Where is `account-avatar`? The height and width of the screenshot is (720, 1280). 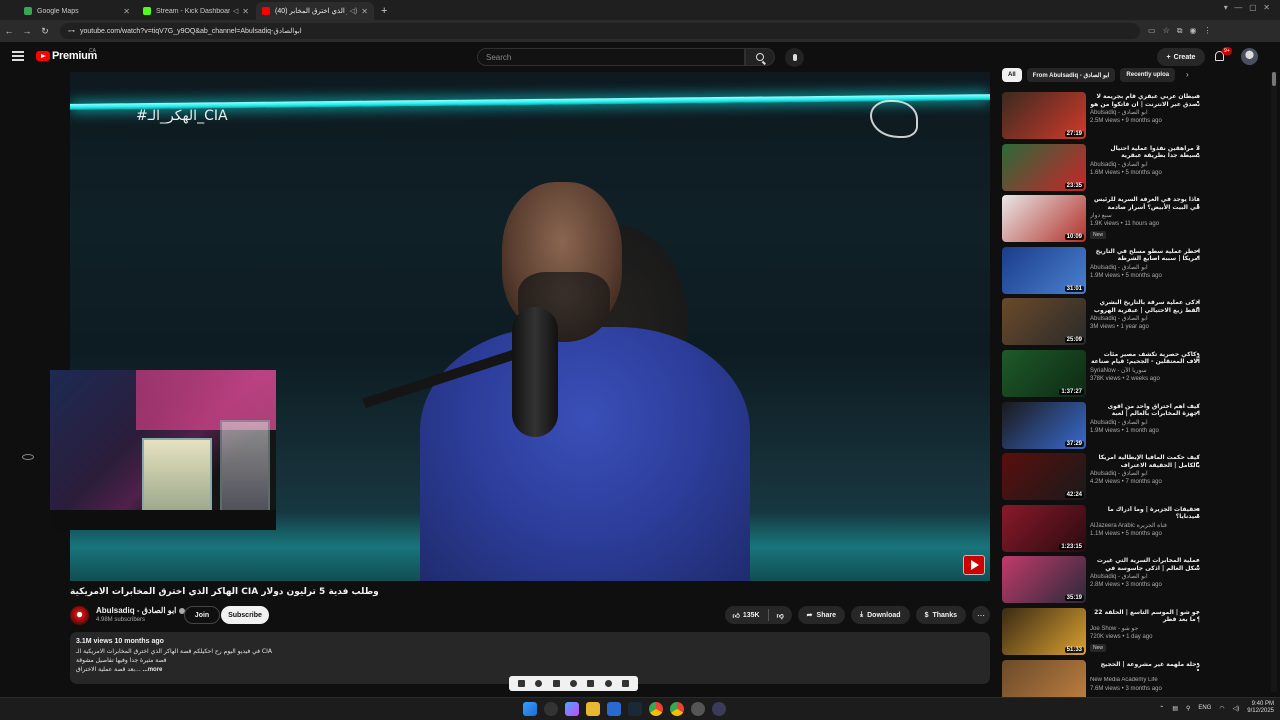
account-avatar is located at coordinates (1249, 56).